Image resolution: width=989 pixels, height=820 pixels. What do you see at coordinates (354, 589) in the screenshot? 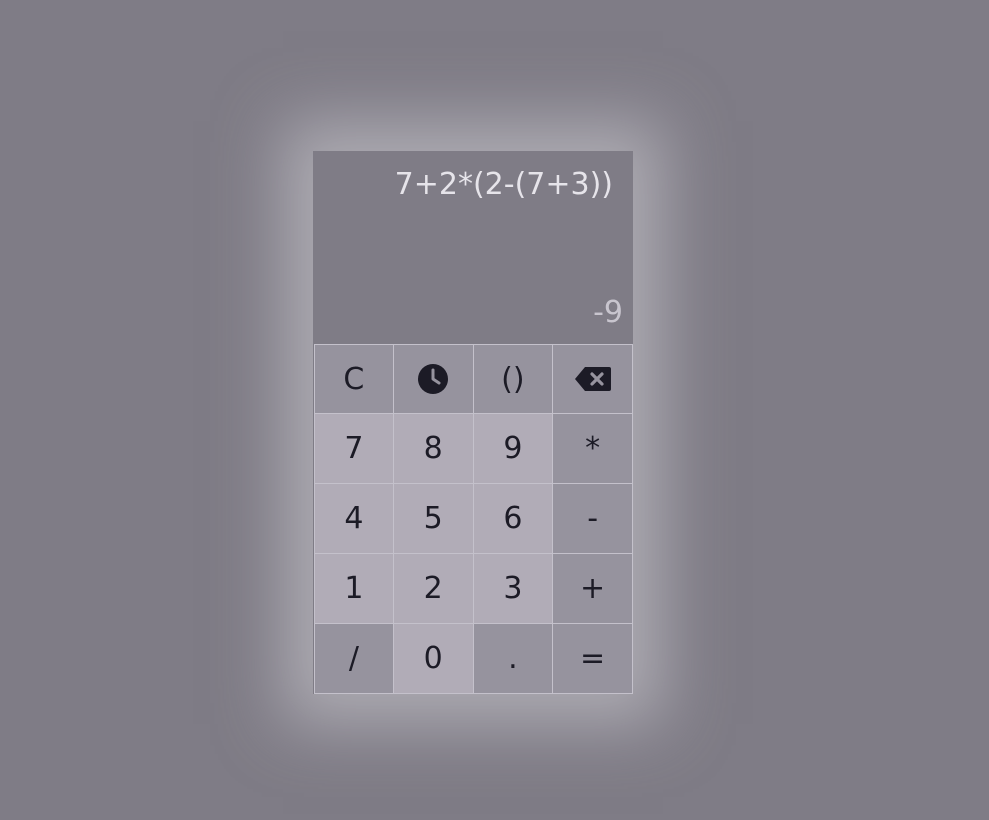
I see `digit-1-button: 1` at bounding box center [354, 589].